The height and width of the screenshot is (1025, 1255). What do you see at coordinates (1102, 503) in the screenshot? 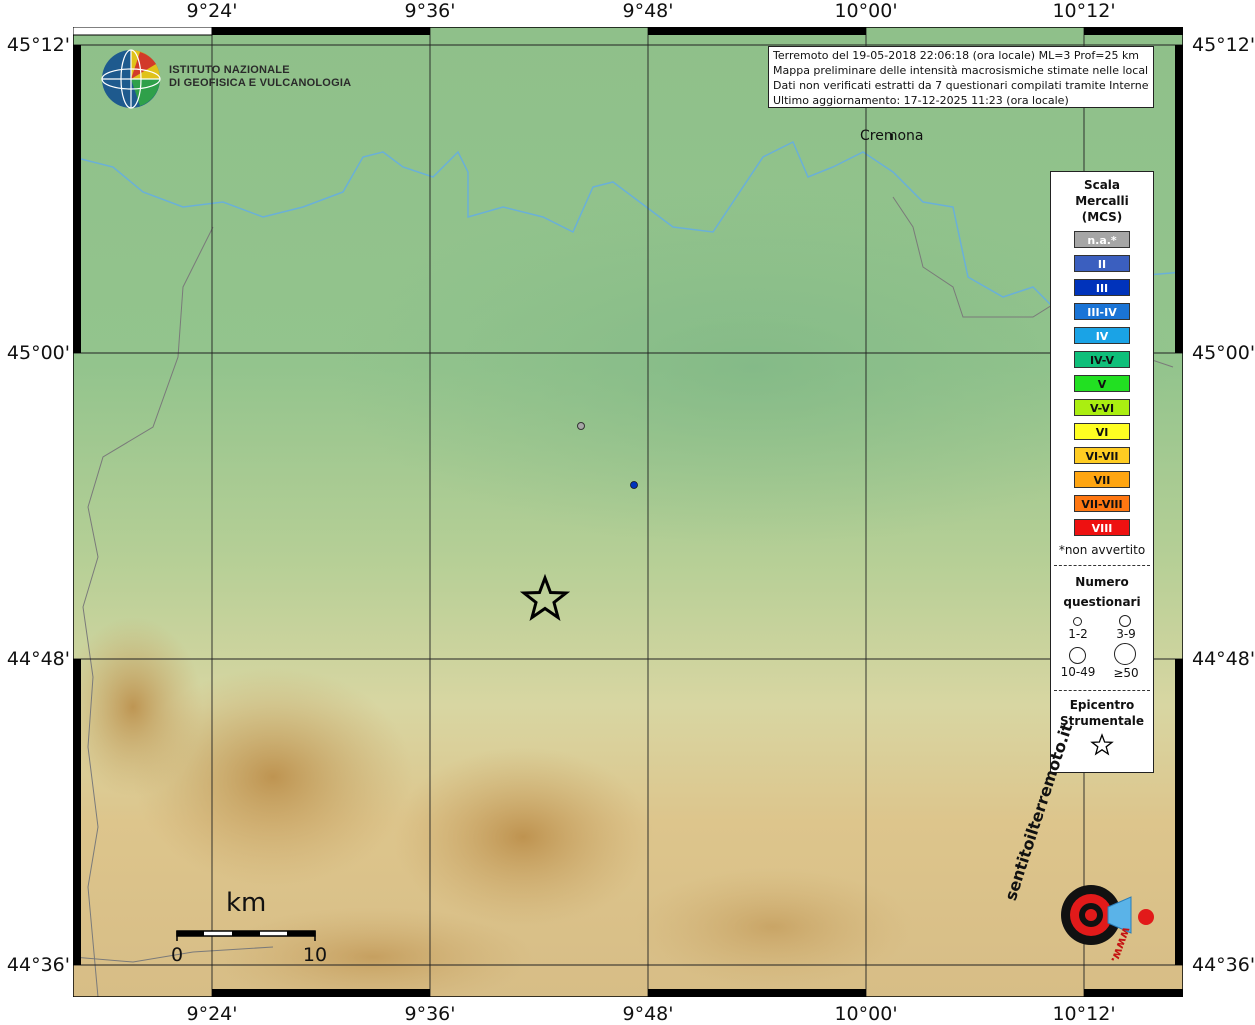
I see `legend-swatch: VII-VIII` at bounding box center [1102, 503].